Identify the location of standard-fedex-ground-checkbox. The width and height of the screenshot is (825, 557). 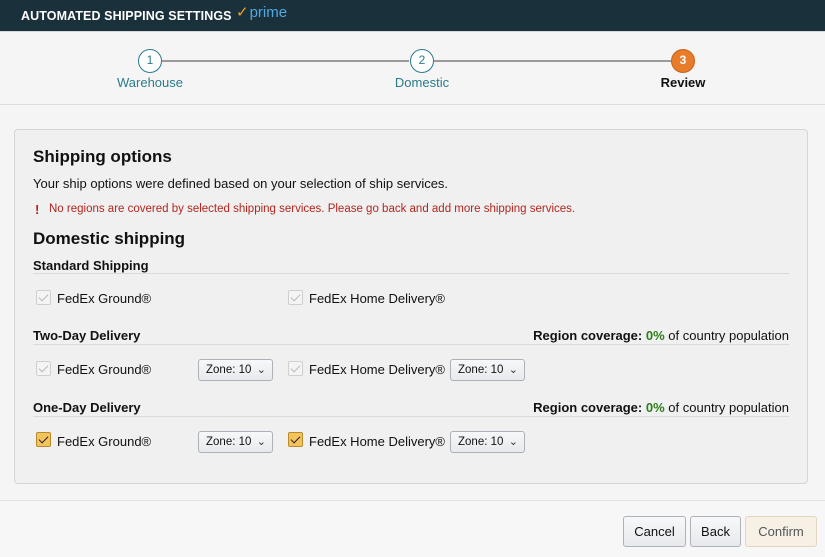
(43, 297).